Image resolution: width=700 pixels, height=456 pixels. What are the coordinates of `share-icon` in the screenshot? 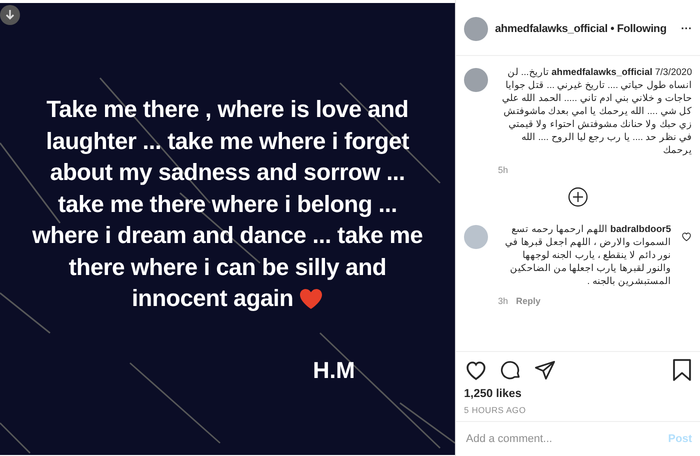 It's located at (545, 370).